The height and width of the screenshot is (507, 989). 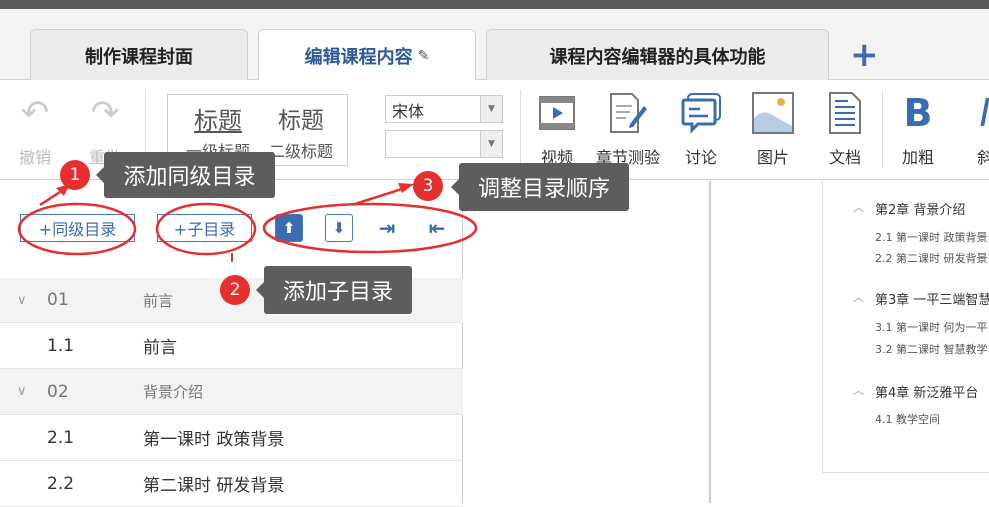 I want to click on annotation-badge: 3, so click(x=428, y=186).